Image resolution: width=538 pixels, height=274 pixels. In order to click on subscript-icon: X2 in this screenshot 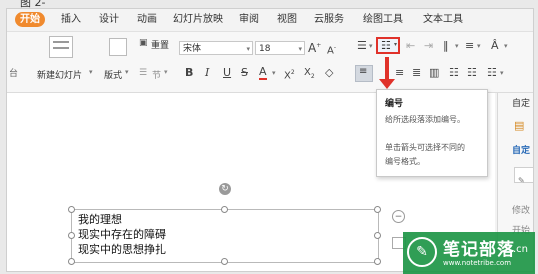, I will do `click(309, 75)`.